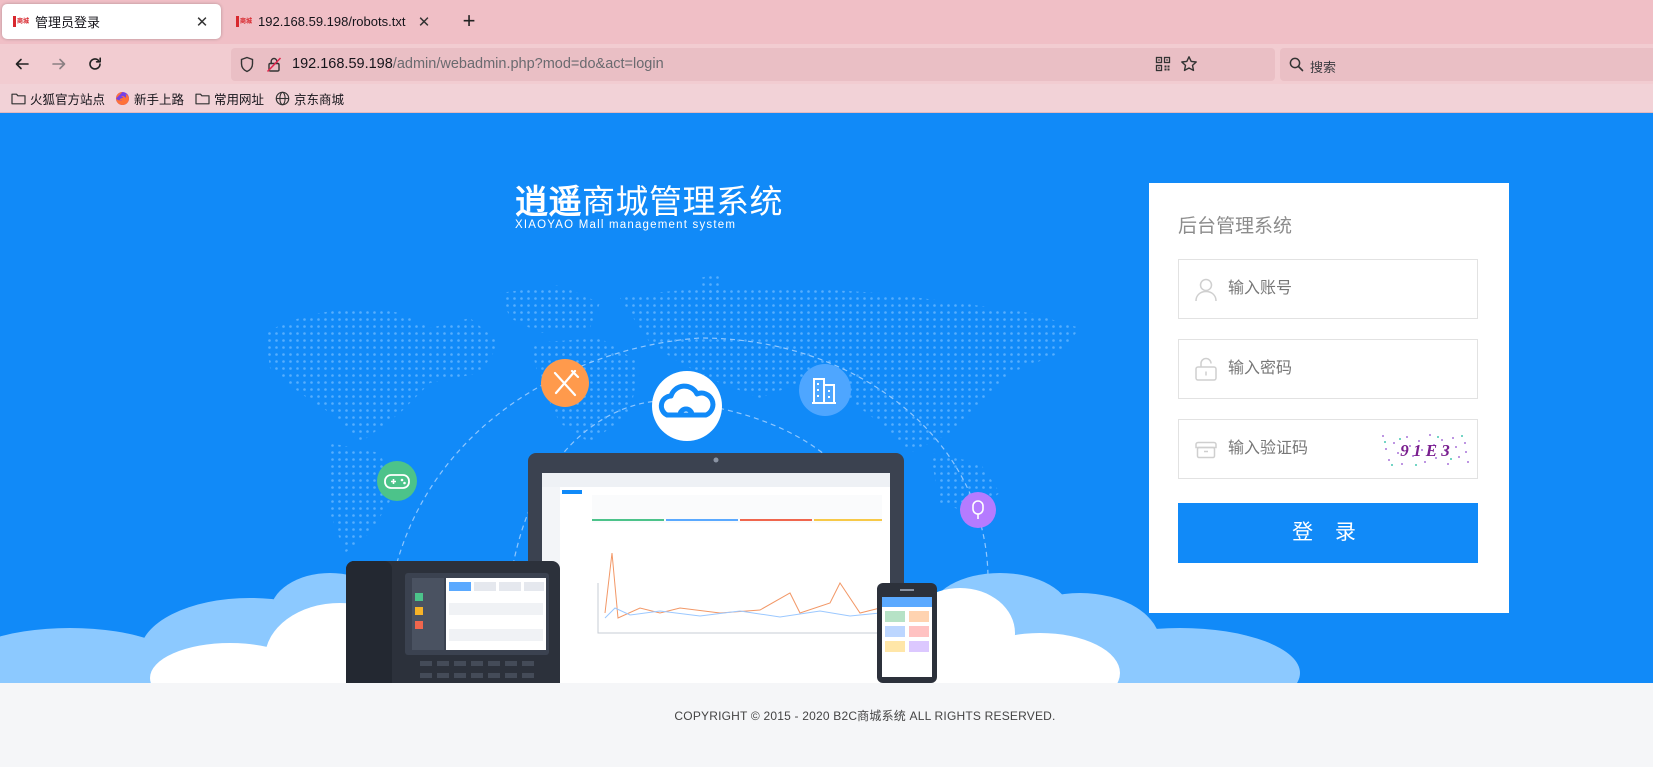 The height and width of the screenshot is (767, 1653). I want to click on bookmark-label: 火狐官方站点, so click(68, 99).